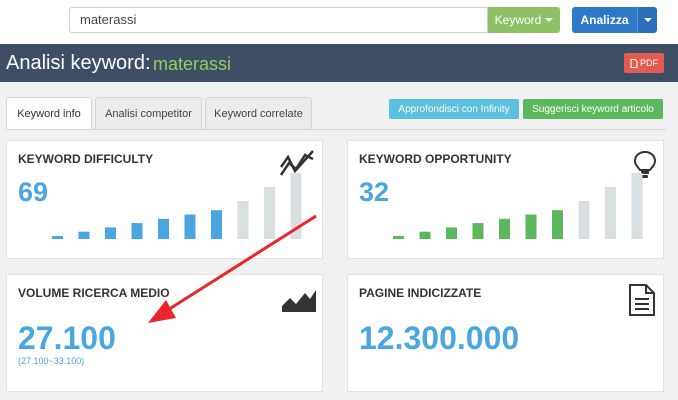 The image size is (678, 400). What do you see at coordinates (278, 20) in the screenshot?
I see `search-input: materassi` at bounding box center [278, 20].